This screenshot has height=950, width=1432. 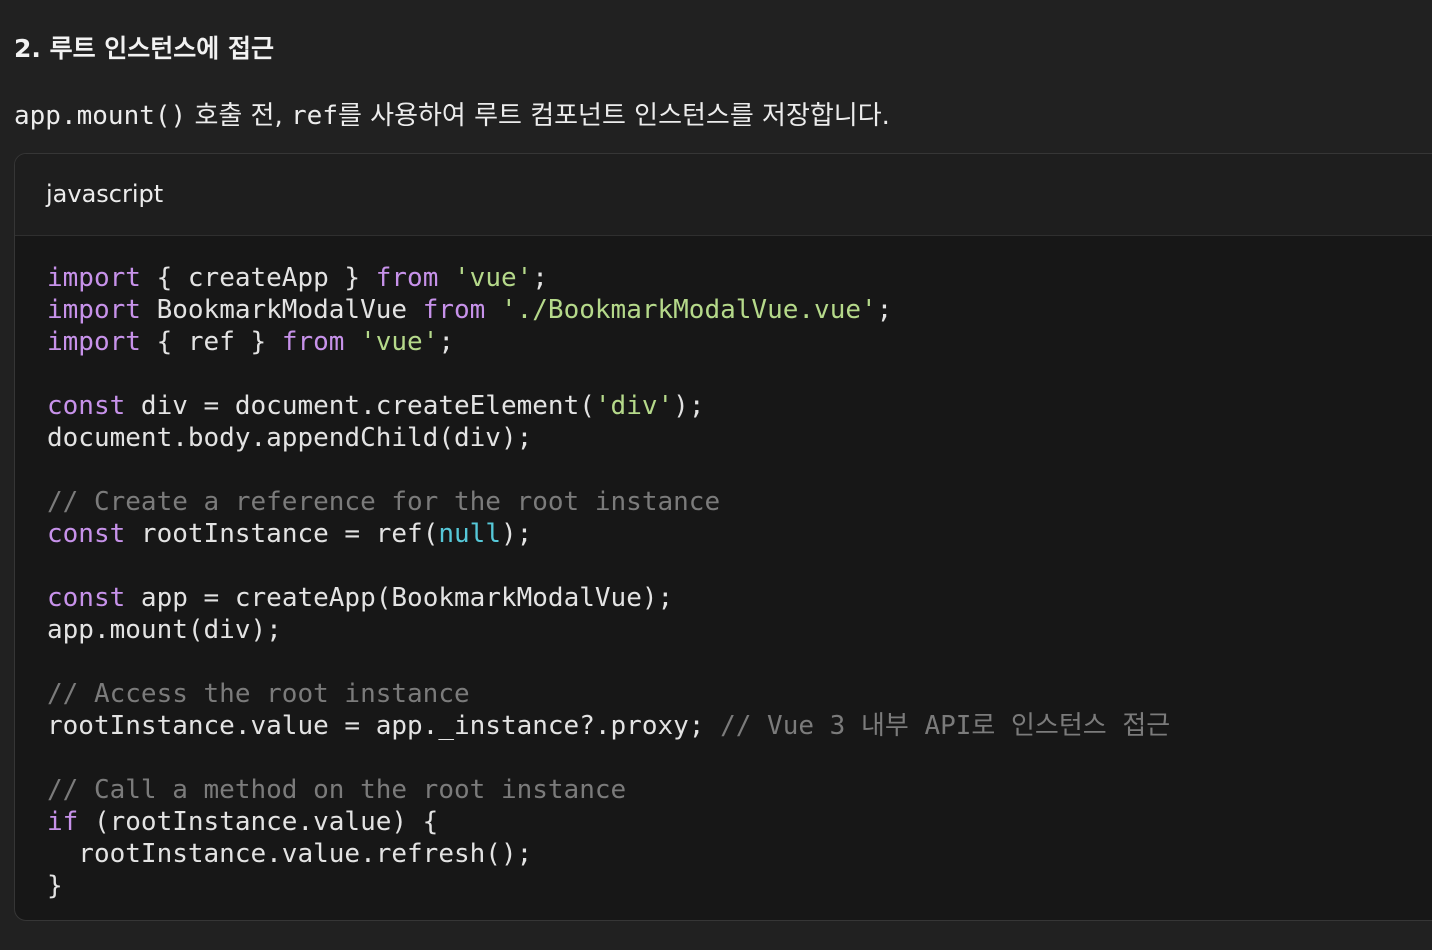 What do you see at coordinates (608, 534) in the screenshot?
I see `code-line: const rootInstance = ref(null);` at bounding box center [608, 534].